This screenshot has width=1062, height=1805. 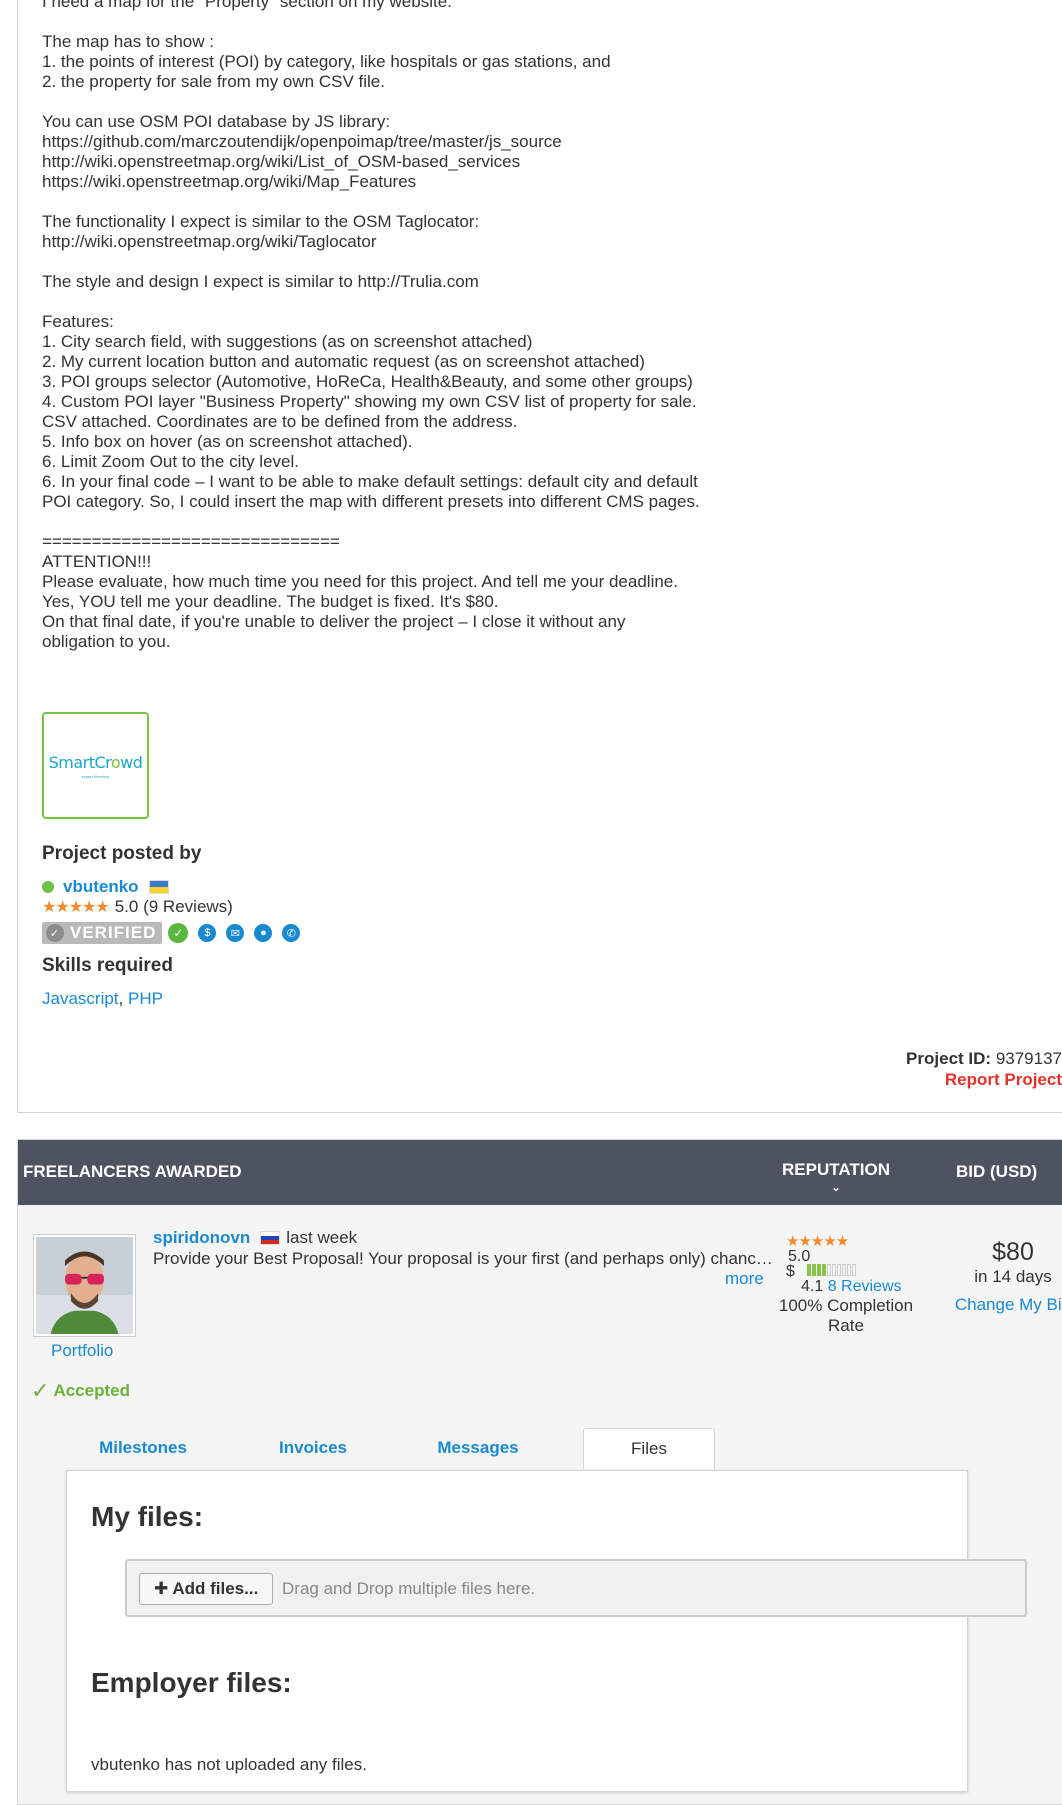 What do you see at coordinates (122, 853) in the screenshot?
I see `posted-by-heading: Project posted by` at bounding box center [122, 853].